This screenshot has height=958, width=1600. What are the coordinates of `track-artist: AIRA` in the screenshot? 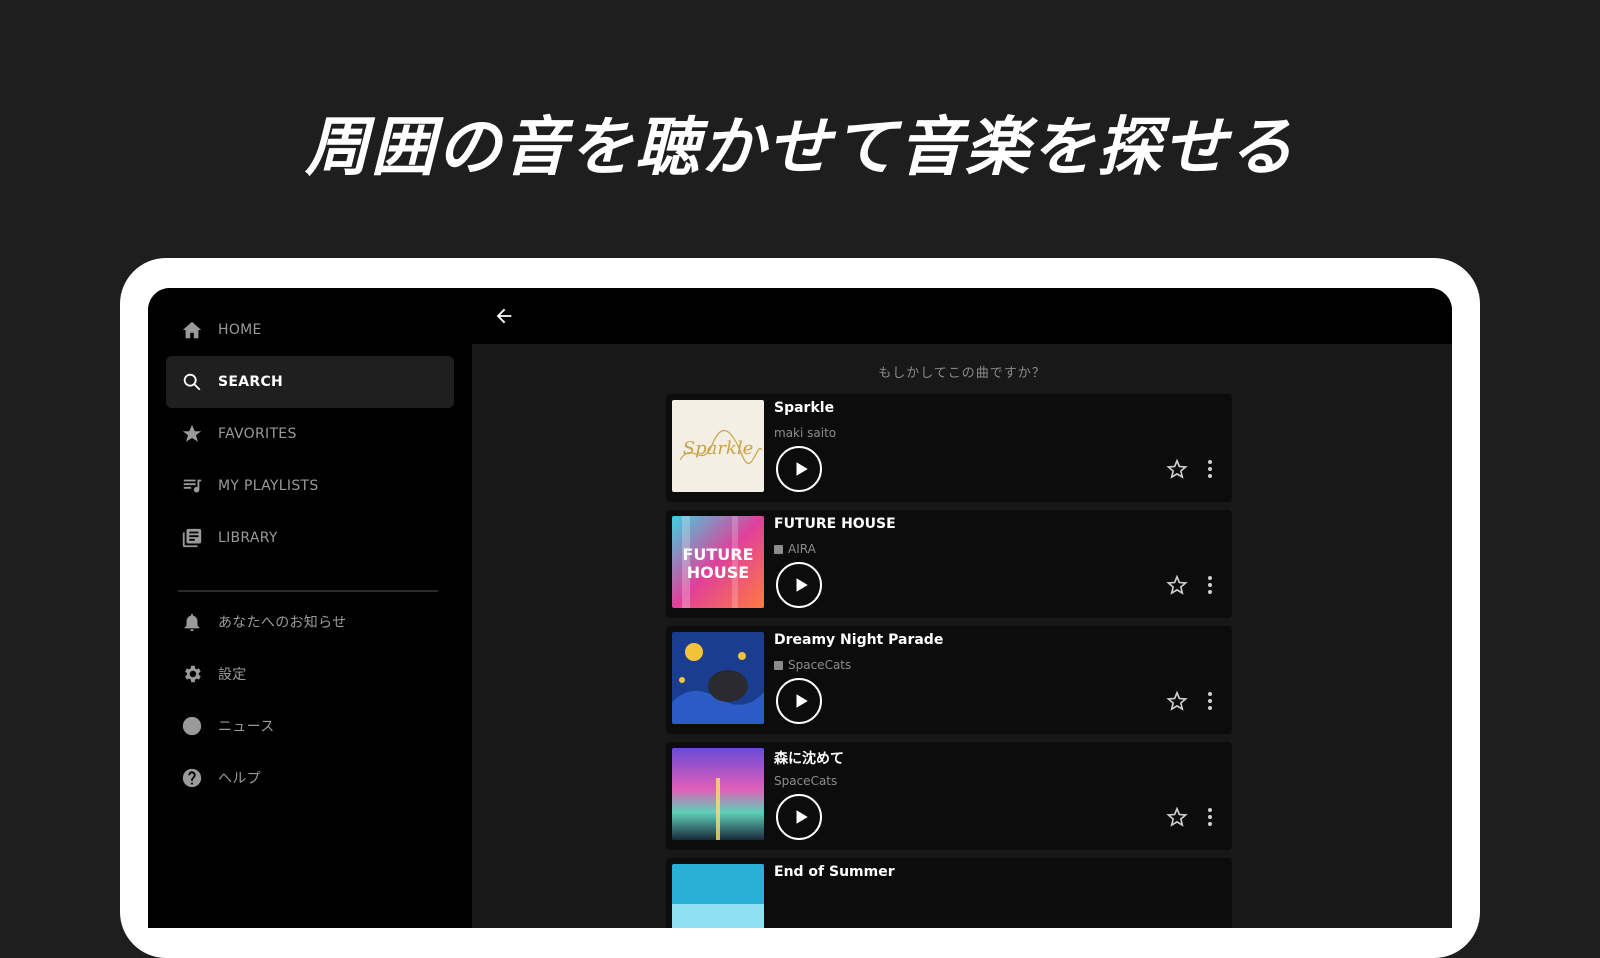 It's located at (795, 549).